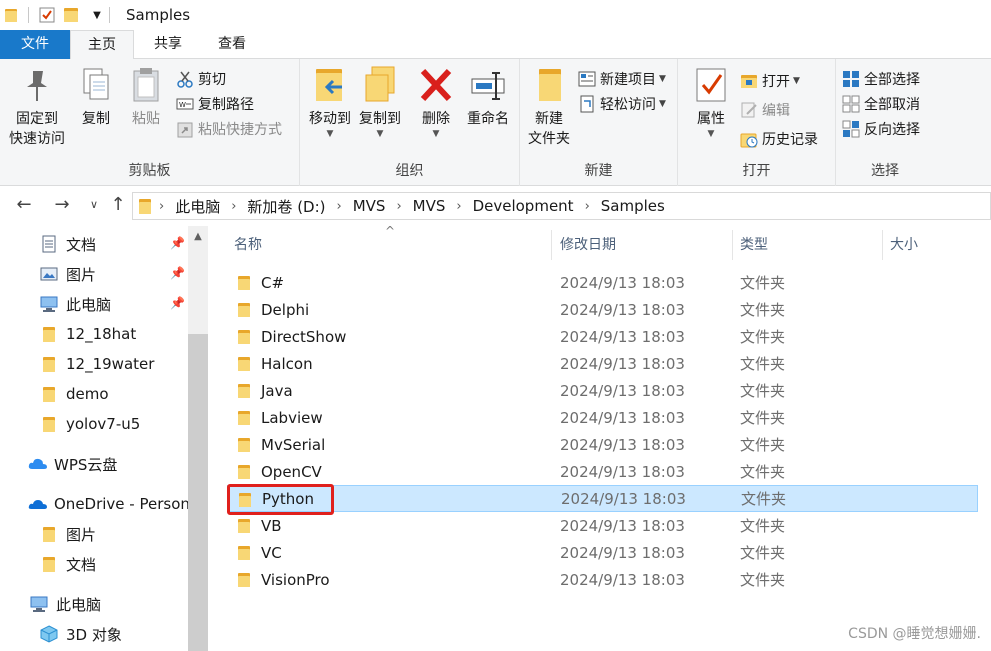 The image size is (991, 651). What do you see at coordinates (146, 97) in the screenshot?
I see `paste-button: 粘贴` at bounding box center [146, 97].